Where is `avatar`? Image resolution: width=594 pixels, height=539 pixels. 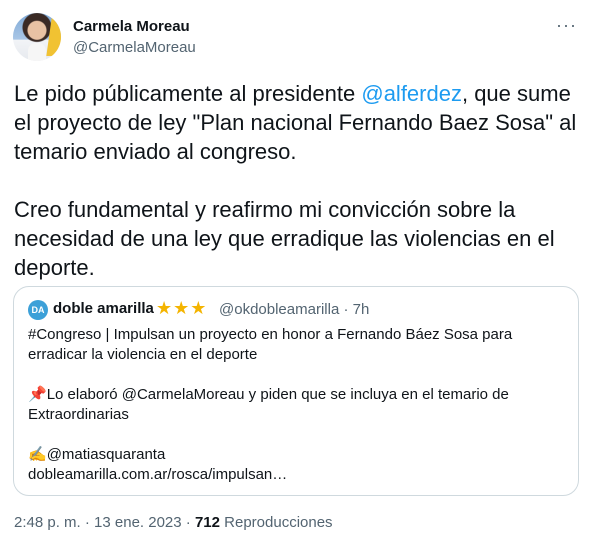 avatar is located at coordinates (37, 37).